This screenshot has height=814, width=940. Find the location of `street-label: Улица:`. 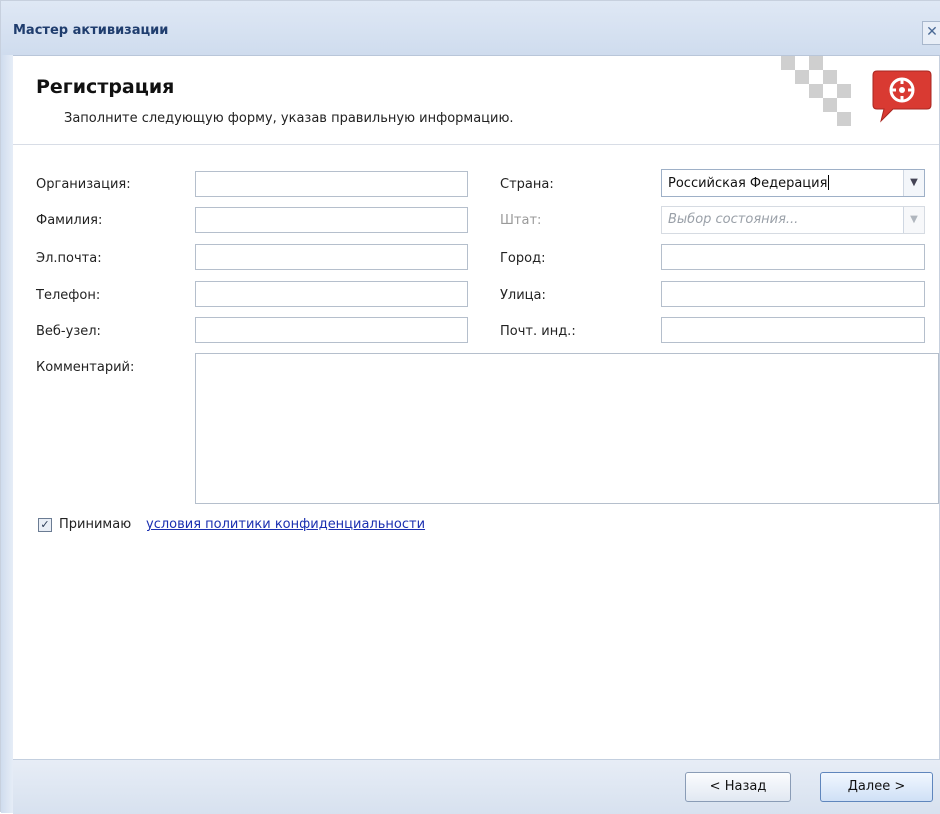

street-label: Улица: is located at coordinates (523, 295).